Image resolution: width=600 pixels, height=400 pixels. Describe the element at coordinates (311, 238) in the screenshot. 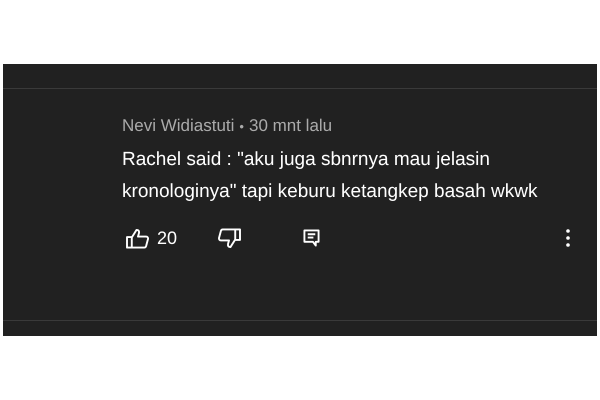

I see `reply-icon` at that location.